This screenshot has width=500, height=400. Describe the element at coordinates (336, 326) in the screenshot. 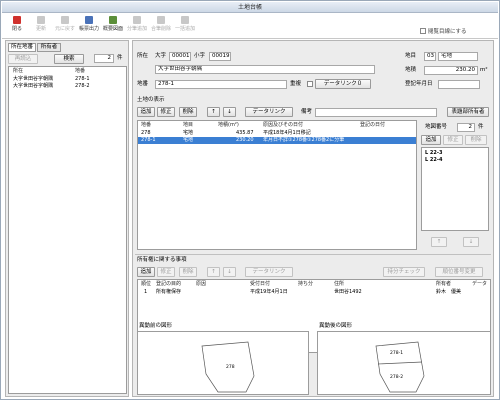

I see `after-figure-label: 異動後の図形` at that location.